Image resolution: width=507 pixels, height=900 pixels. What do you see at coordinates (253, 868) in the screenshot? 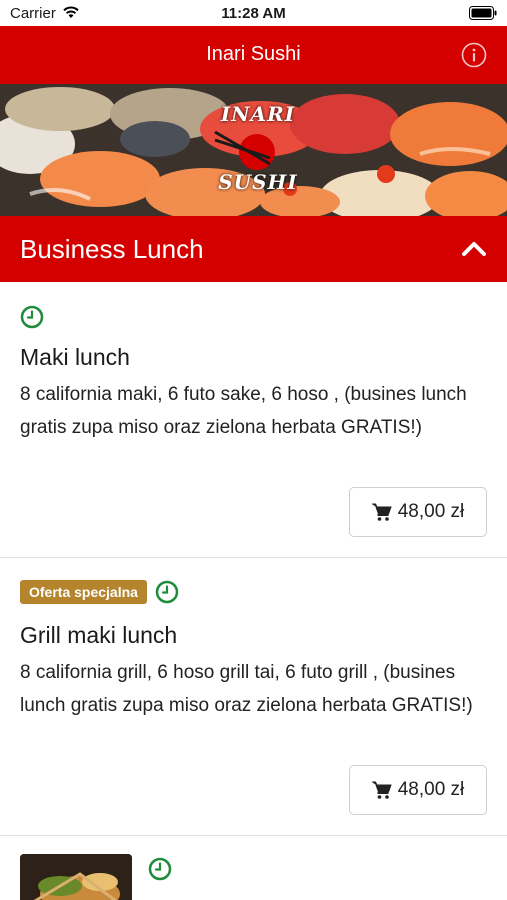
I see `menu-item` at bounding box center [253, 868].